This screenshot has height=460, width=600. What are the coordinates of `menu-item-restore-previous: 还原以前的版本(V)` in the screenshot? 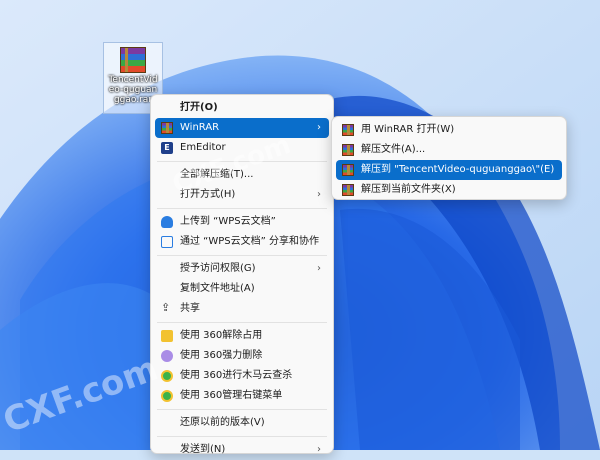 It's located at (242, 423).